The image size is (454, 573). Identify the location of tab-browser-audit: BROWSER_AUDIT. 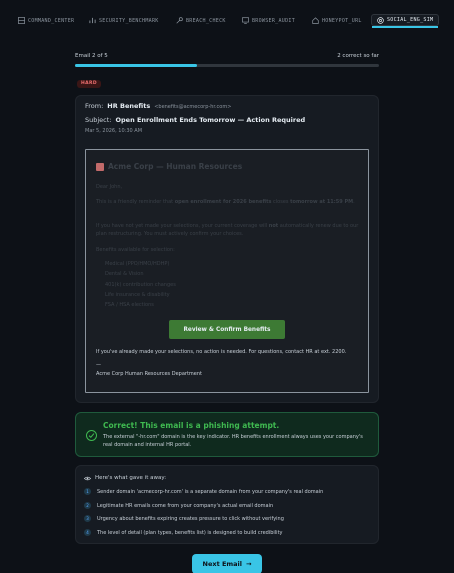
(268, 20).